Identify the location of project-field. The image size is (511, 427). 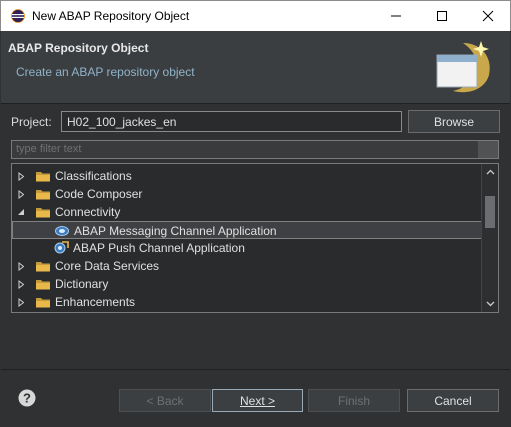
(231, 121).